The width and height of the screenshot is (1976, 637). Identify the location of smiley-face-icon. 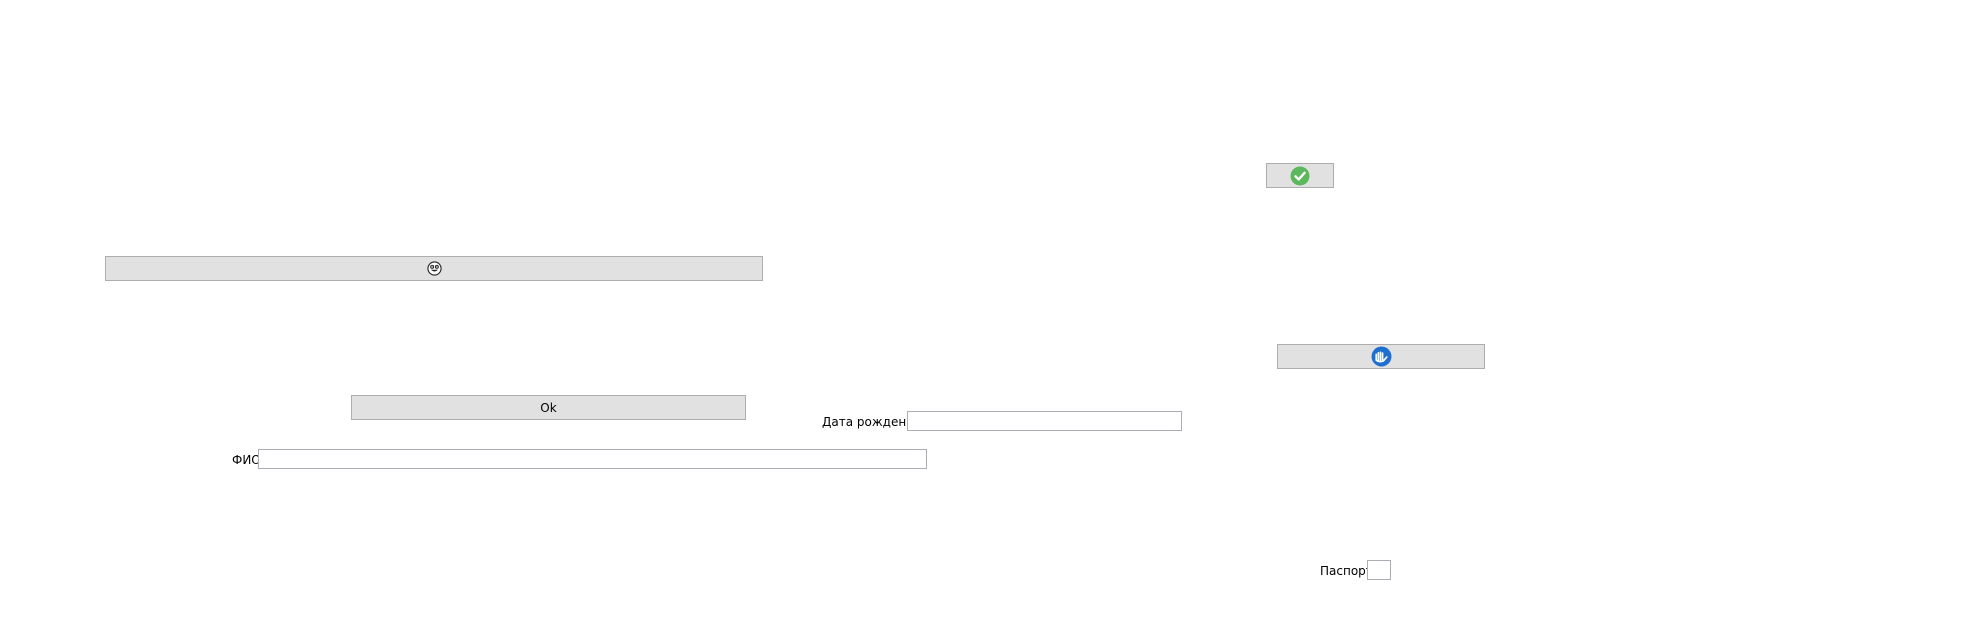
(434, 268).